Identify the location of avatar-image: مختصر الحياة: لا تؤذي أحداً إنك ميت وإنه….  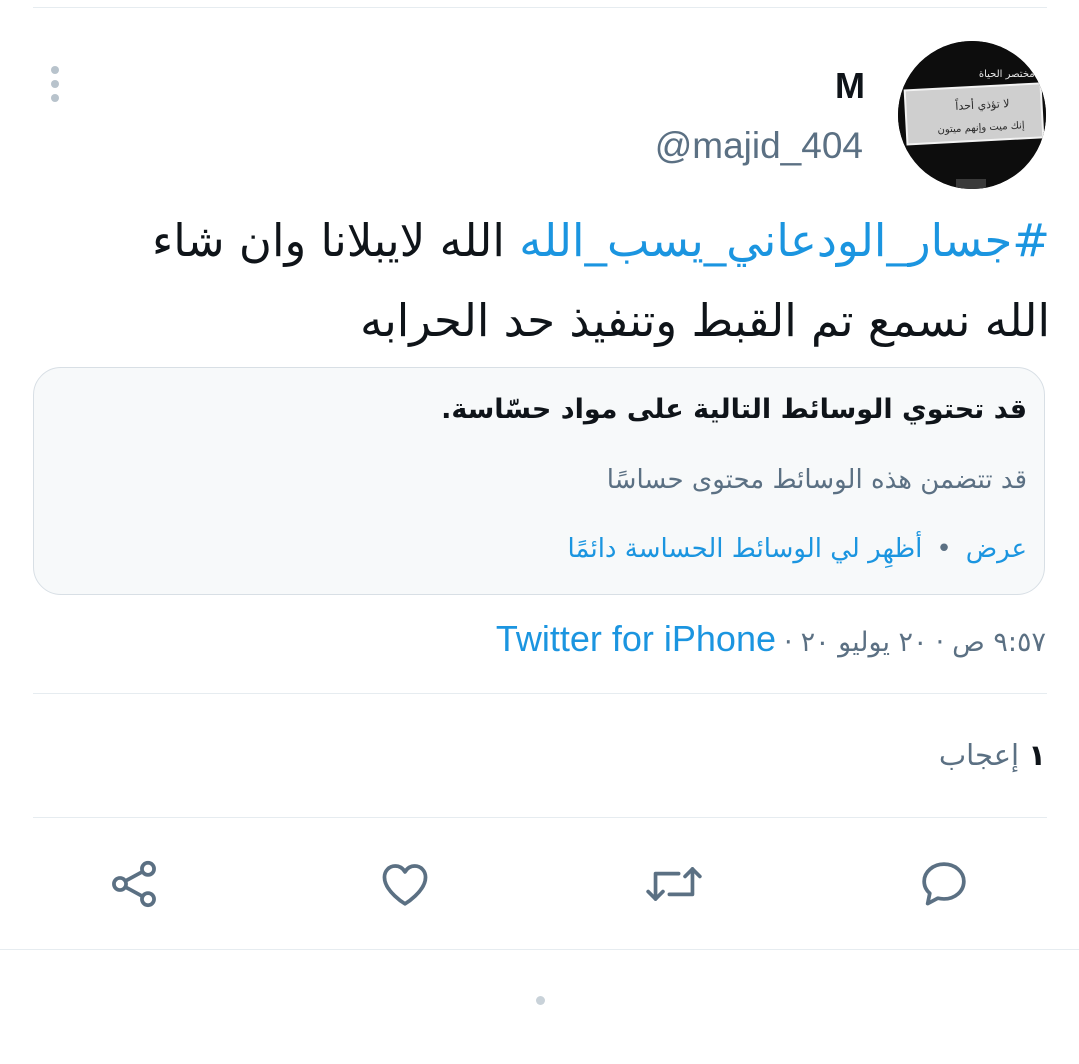
(972, 115).